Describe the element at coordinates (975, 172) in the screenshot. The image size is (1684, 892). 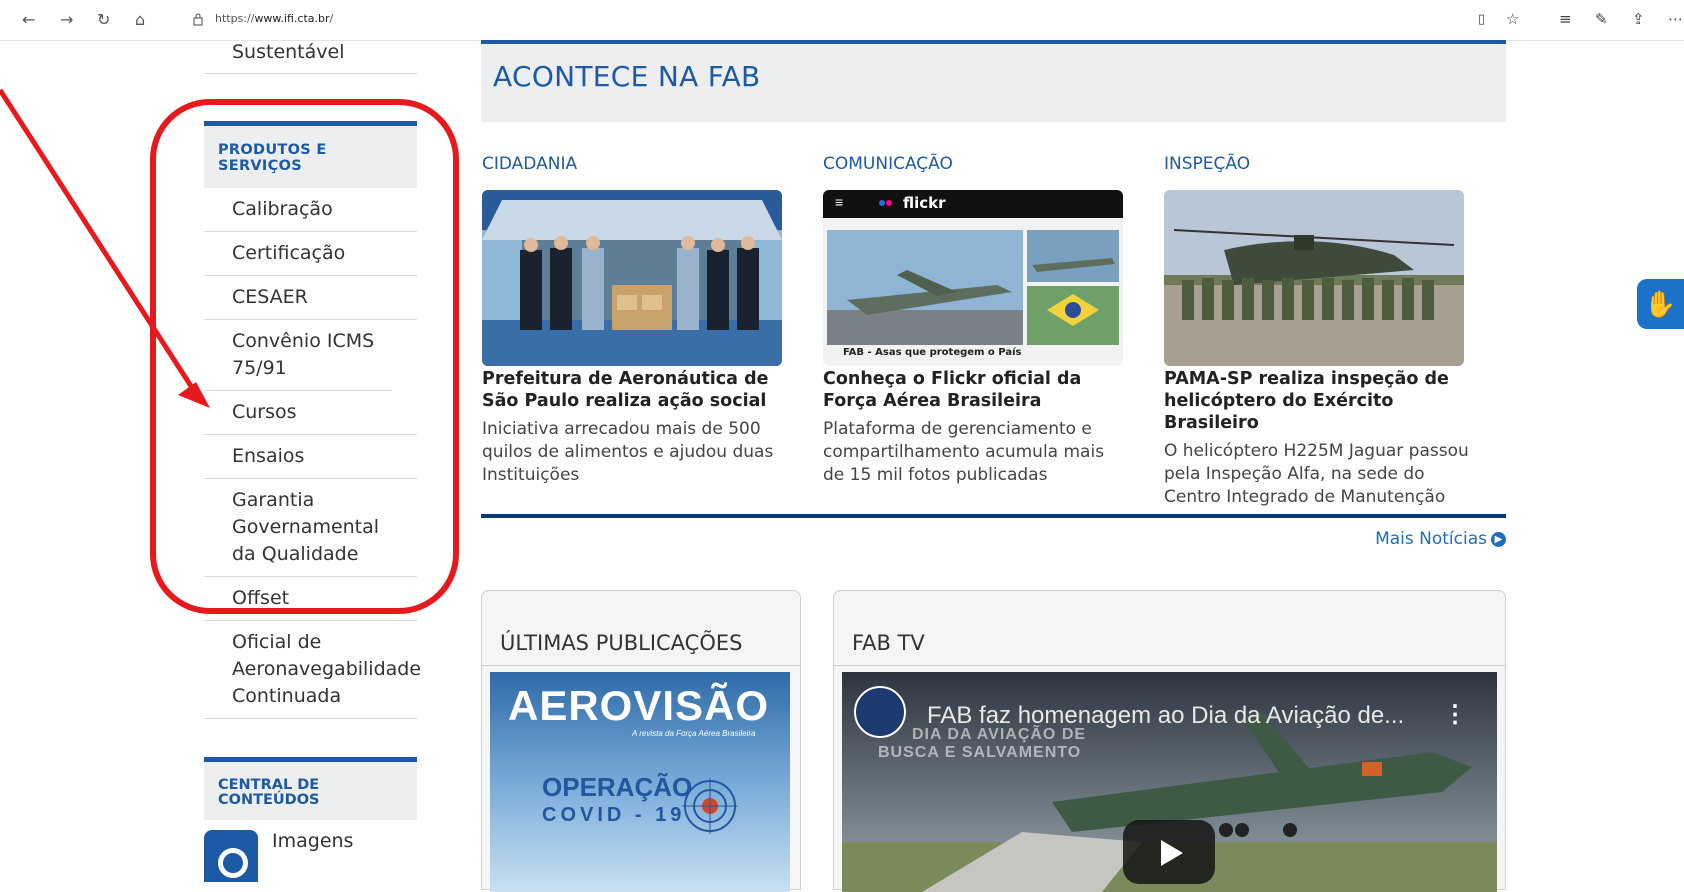
I see `news-category: COMUNICAÇÃO` at that location.